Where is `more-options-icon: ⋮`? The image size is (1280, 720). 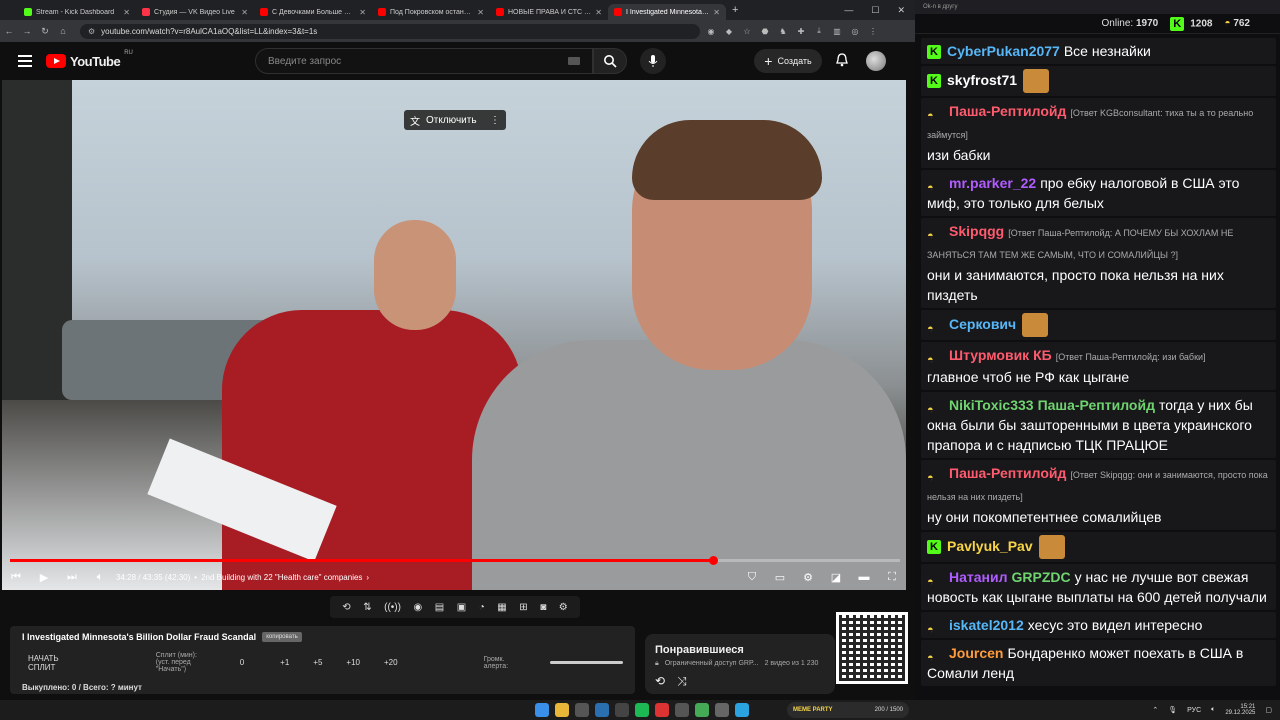 more-options-icon: ⋮ is located at coordinates (495, 120).